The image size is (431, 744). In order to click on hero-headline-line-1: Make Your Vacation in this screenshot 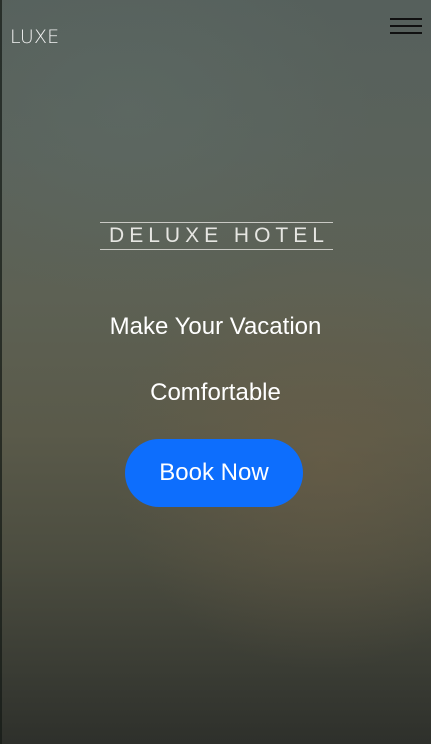, I will do `click(215, 326)`.